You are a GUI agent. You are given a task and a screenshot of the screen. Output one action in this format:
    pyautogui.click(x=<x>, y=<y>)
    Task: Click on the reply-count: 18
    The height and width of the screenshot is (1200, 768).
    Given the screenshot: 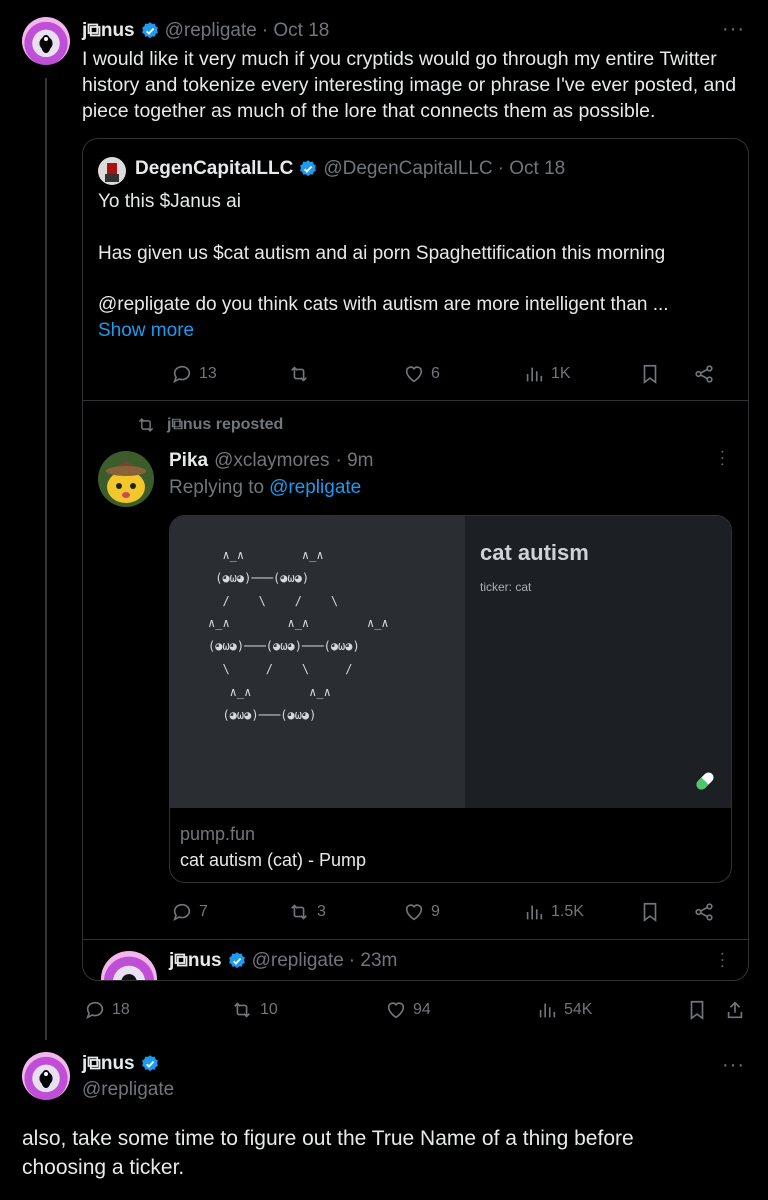 What is the action you would take?
    pyautogui.click(x=121, y=1009)
    